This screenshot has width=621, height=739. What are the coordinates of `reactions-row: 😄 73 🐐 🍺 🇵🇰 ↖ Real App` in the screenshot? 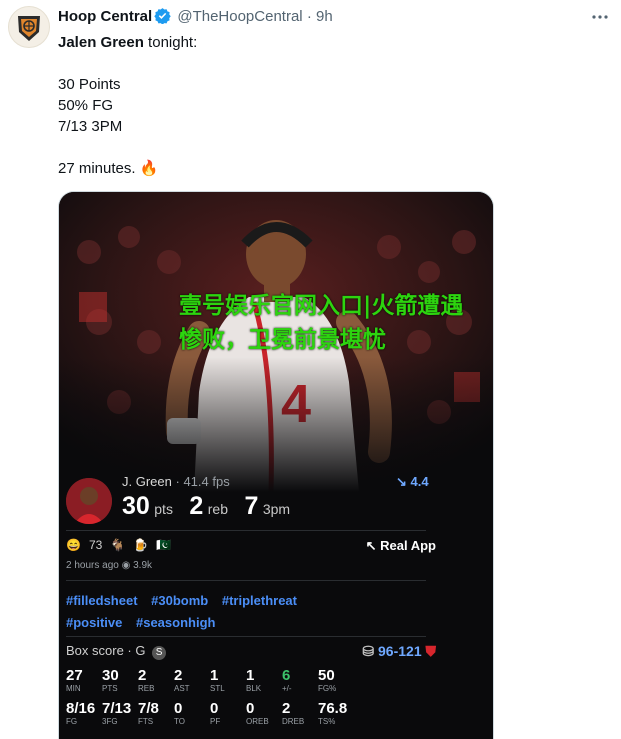 It's located at (251, 546).